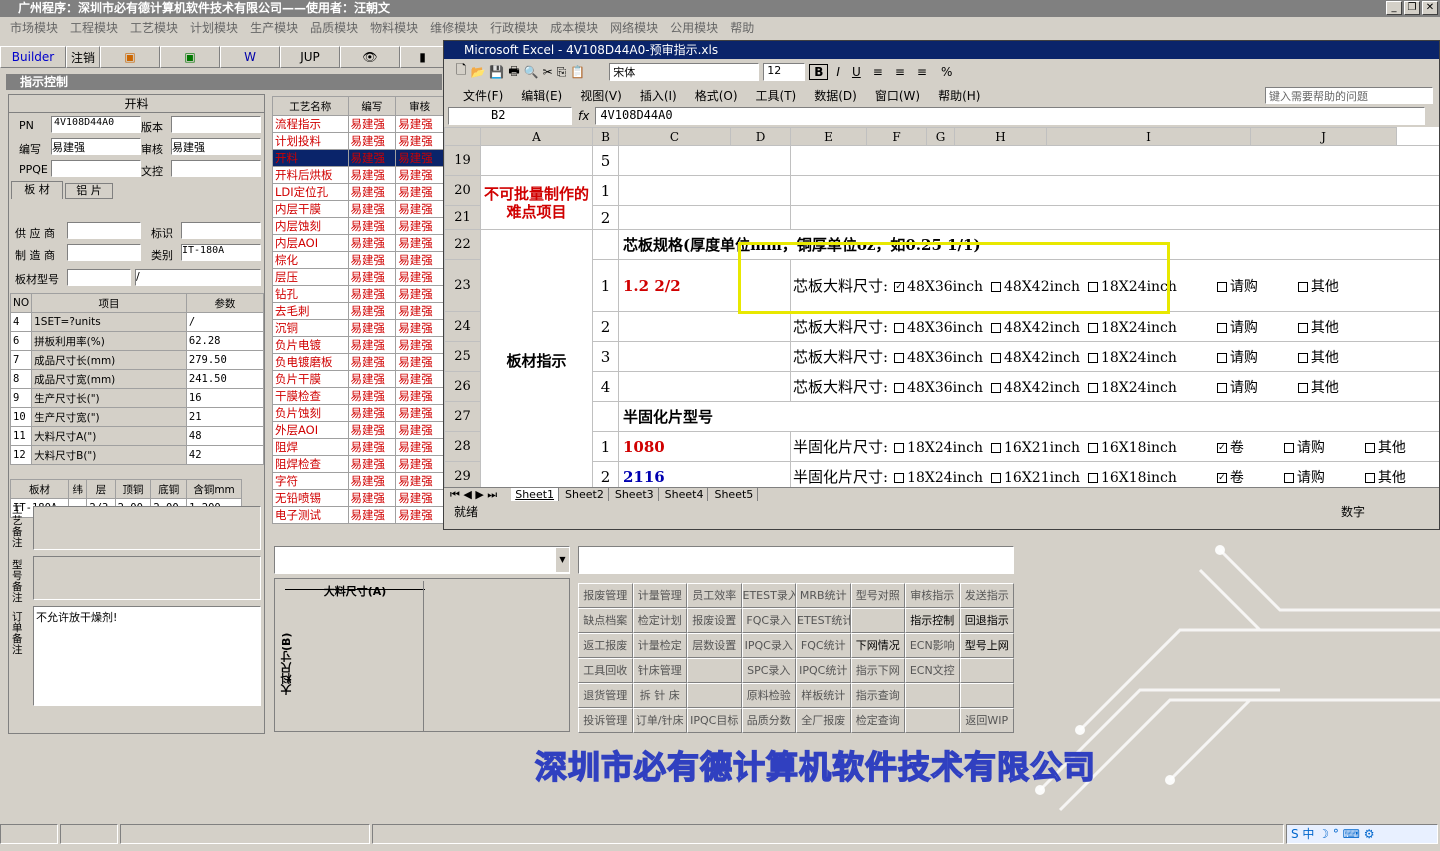 This screenshot has width=1440, height=851. Describe the element at coordinates (1148, 136) in the screenshot. I see `column-header: I` at that location.